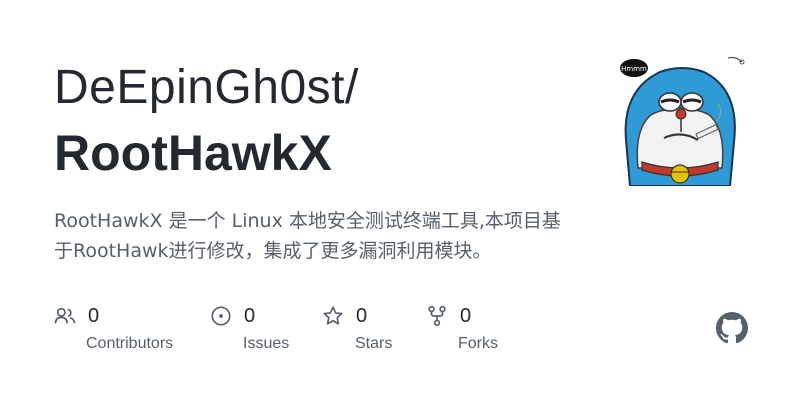 The width and height of the screenshot is (800, 400). Describe the element at coordinates (113, 328) in the screenshot. I see `stat-contributors: 0 Contributors` at that location.